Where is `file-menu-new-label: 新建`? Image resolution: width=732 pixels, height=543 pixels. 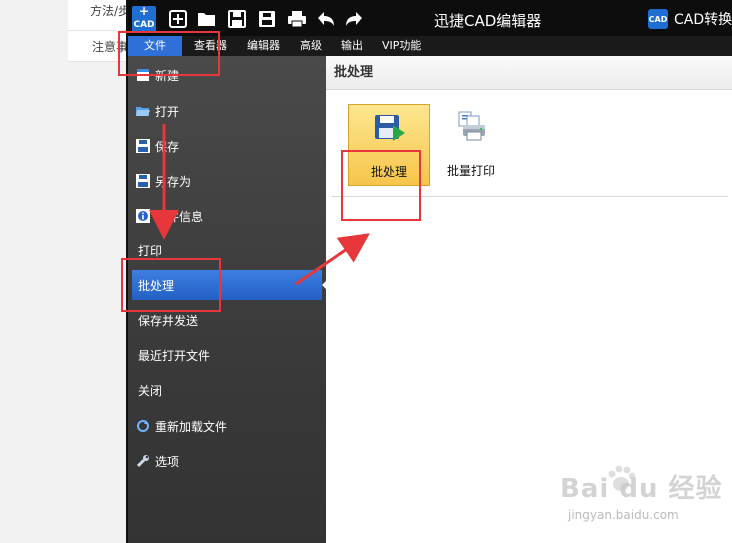
file-menu-new-label: 新建 is located at coordinates (167, 75).